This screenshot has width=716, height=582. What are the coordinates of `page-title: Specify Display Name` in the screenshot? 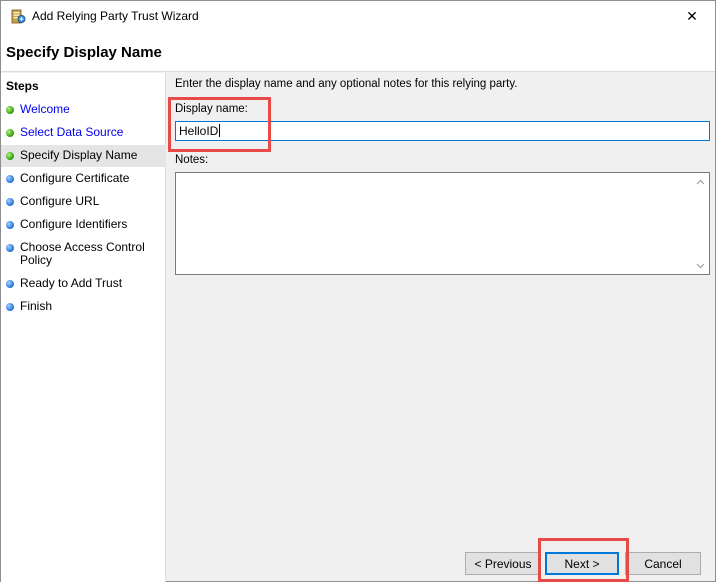 It's located at (84, 52).